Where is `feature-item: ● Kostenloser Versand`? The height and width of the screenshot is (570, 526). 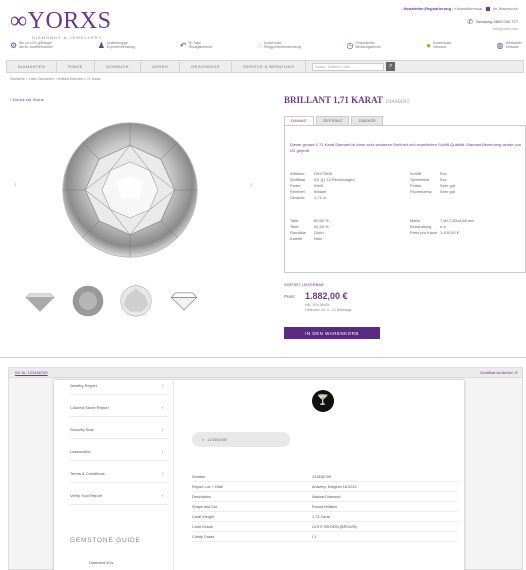 feature-item: ● Kostenloser Versand is located at coordinates (438, 46).